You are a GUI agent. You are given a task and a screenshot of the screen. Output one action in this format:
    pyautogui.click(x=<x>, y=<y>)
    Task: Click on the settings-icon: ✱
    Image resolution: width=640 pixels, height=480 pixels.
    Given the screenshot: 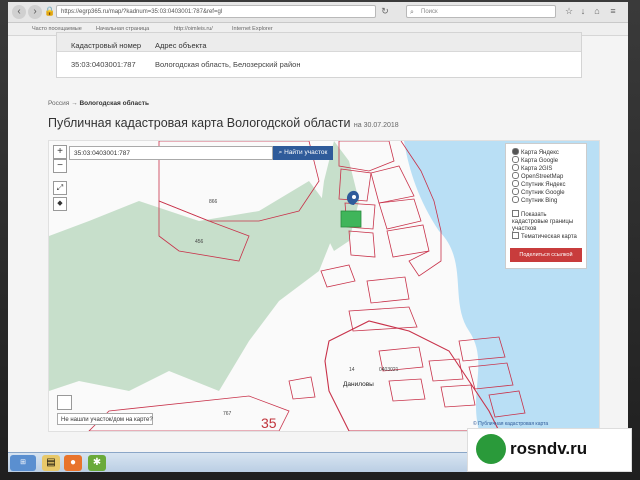 What is the action you would take?
    pyautogui.click(x=97, y=463)
    